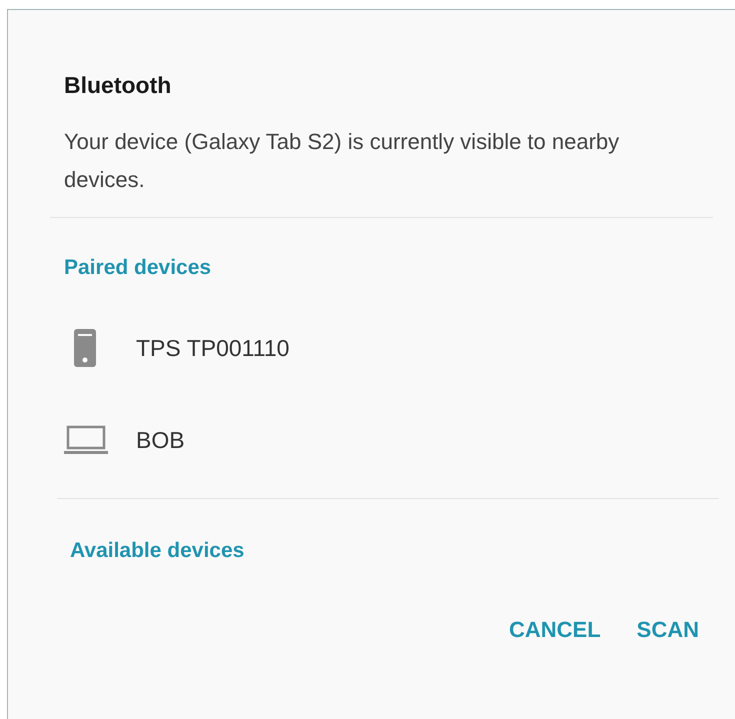 Image resolution: width=735 pixels, height=719 pixels. I want to click on dialog-title: Bluetooth, so click(118, 85).